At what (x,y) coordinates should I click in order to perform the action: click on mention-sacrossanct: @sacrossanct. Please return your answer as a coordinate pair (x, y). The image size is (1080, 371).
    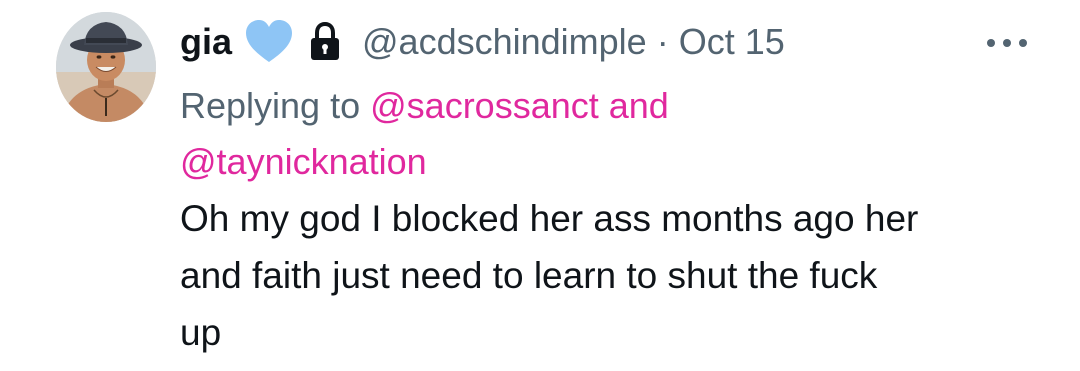
    Looking at the image, I should click on (484, 105).